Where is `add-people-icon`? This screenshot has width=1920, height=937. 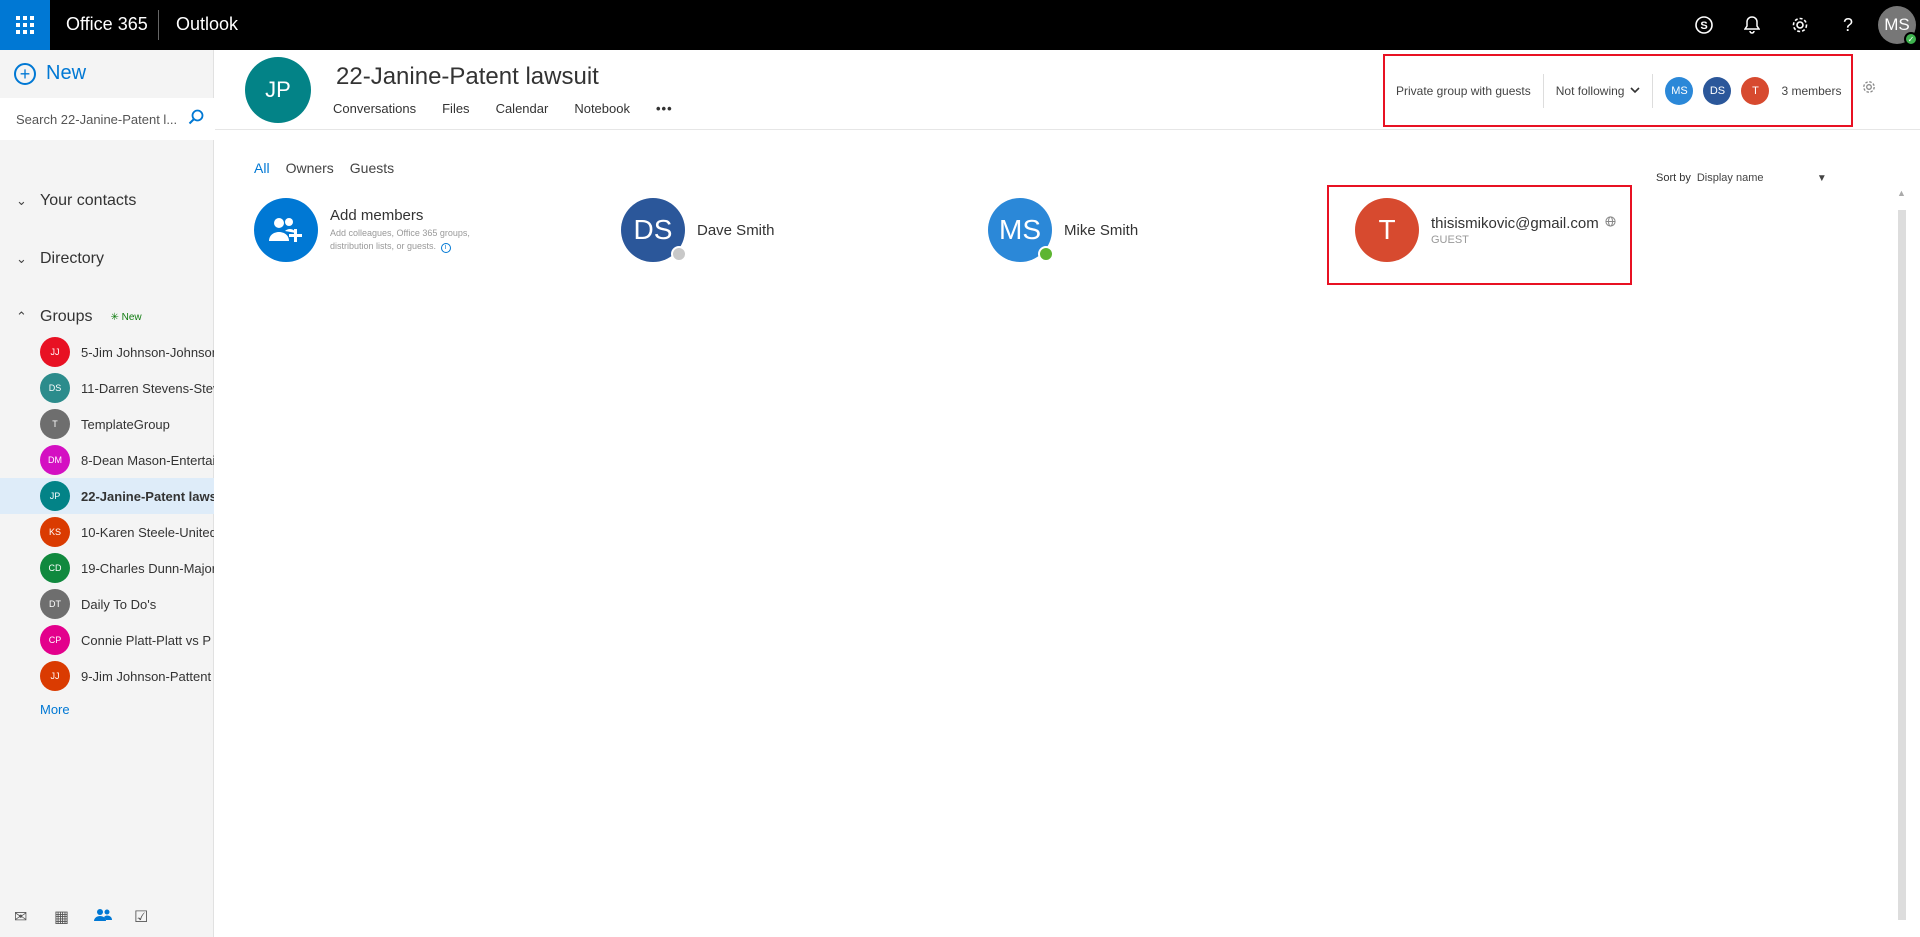 add-people-icon is located at coordinates (286, 230).